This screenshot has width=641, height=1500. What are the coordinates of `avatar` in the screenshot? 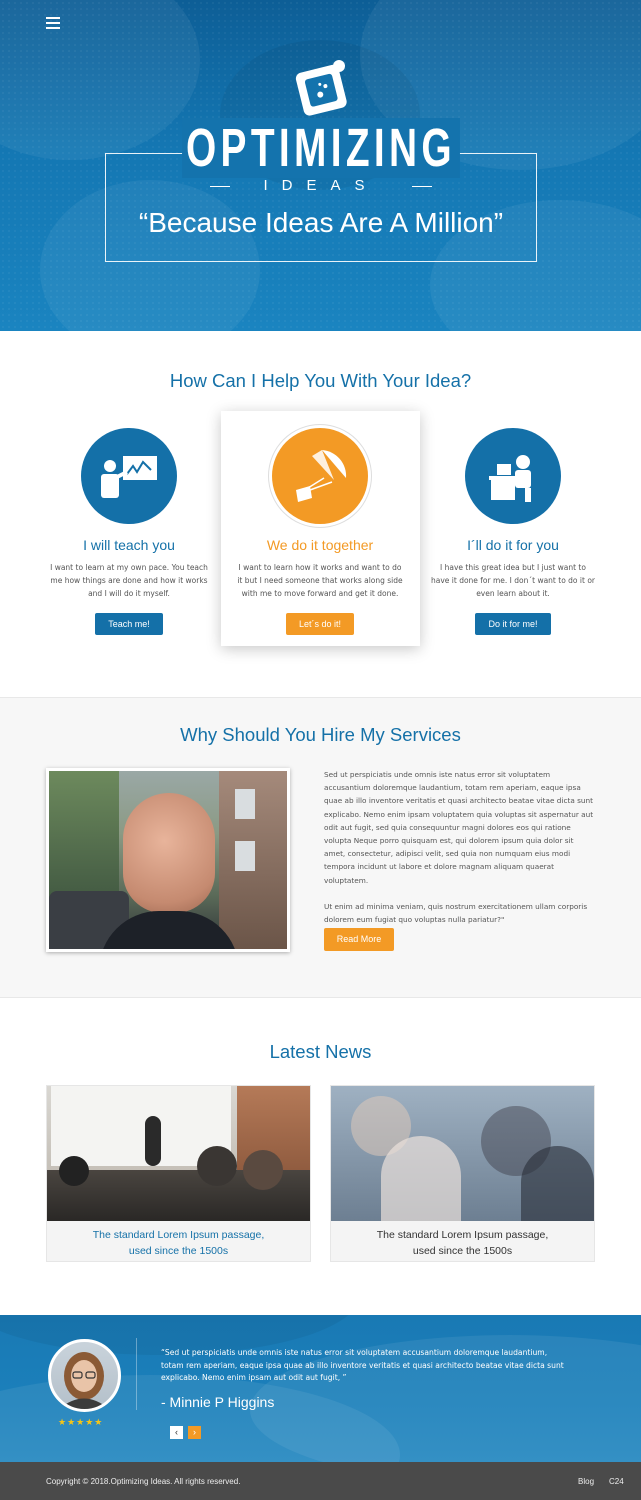 It's located at (84, 1375).